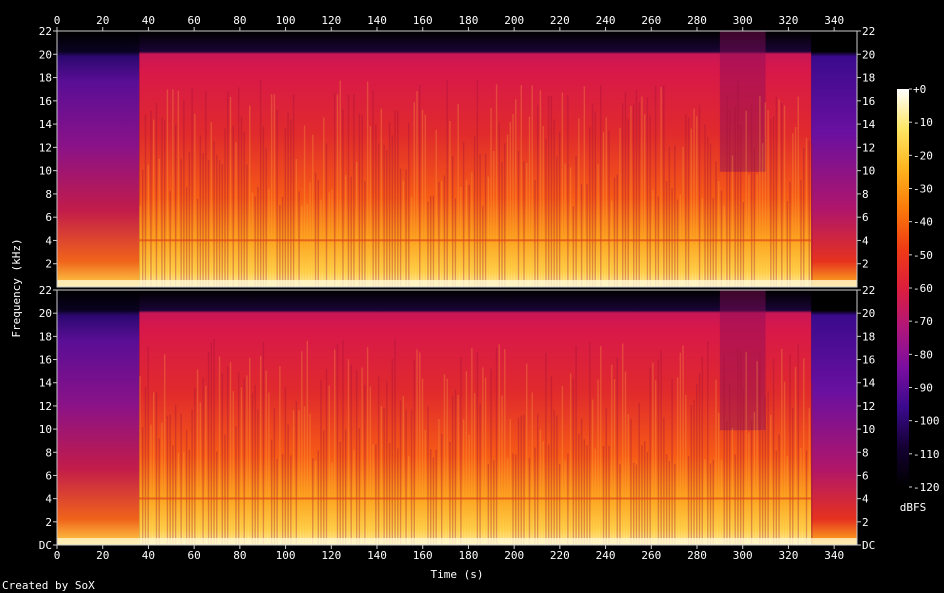 The image size is (944, 593). What do you see at coordinates (834, 417) in the screenshot?
I see `outro-segment` at bounding box center [834, 417].